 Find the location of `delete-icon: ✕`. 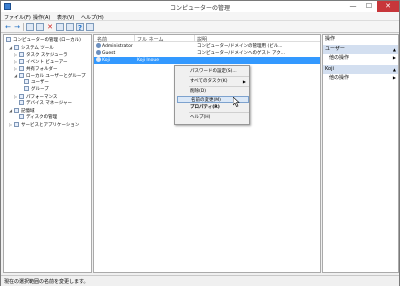

delete-icon: ✕ is located at coordinates (50, 27).